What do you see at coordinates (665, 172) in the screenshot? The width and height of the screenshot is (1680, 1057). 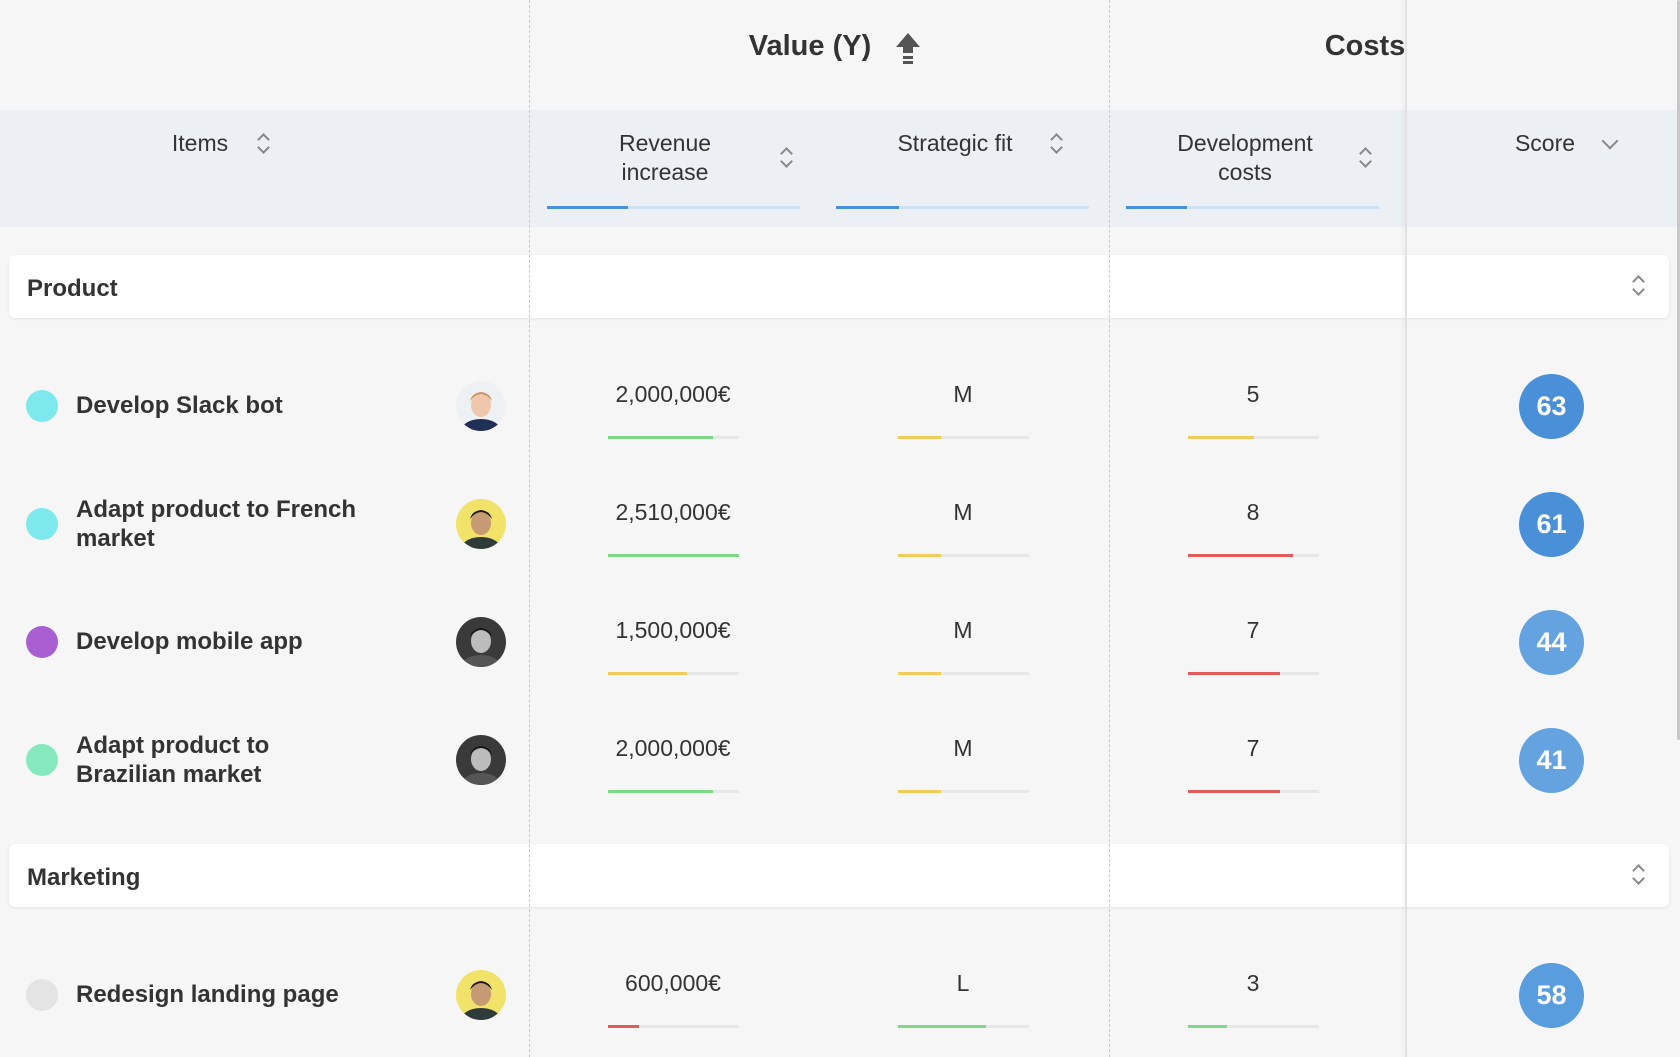 I see `column-header-revenue-line2: increase` at bounding box center [665, 172].